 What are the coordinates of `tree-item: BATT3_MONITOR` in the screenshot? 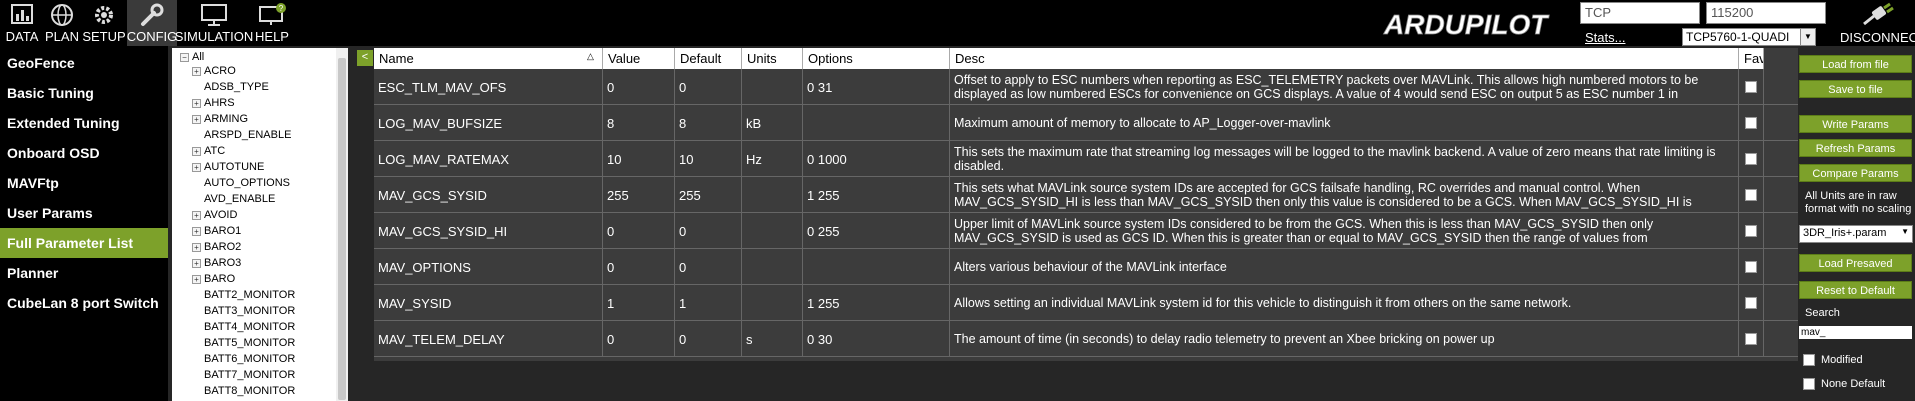 It's located at (249, 311).